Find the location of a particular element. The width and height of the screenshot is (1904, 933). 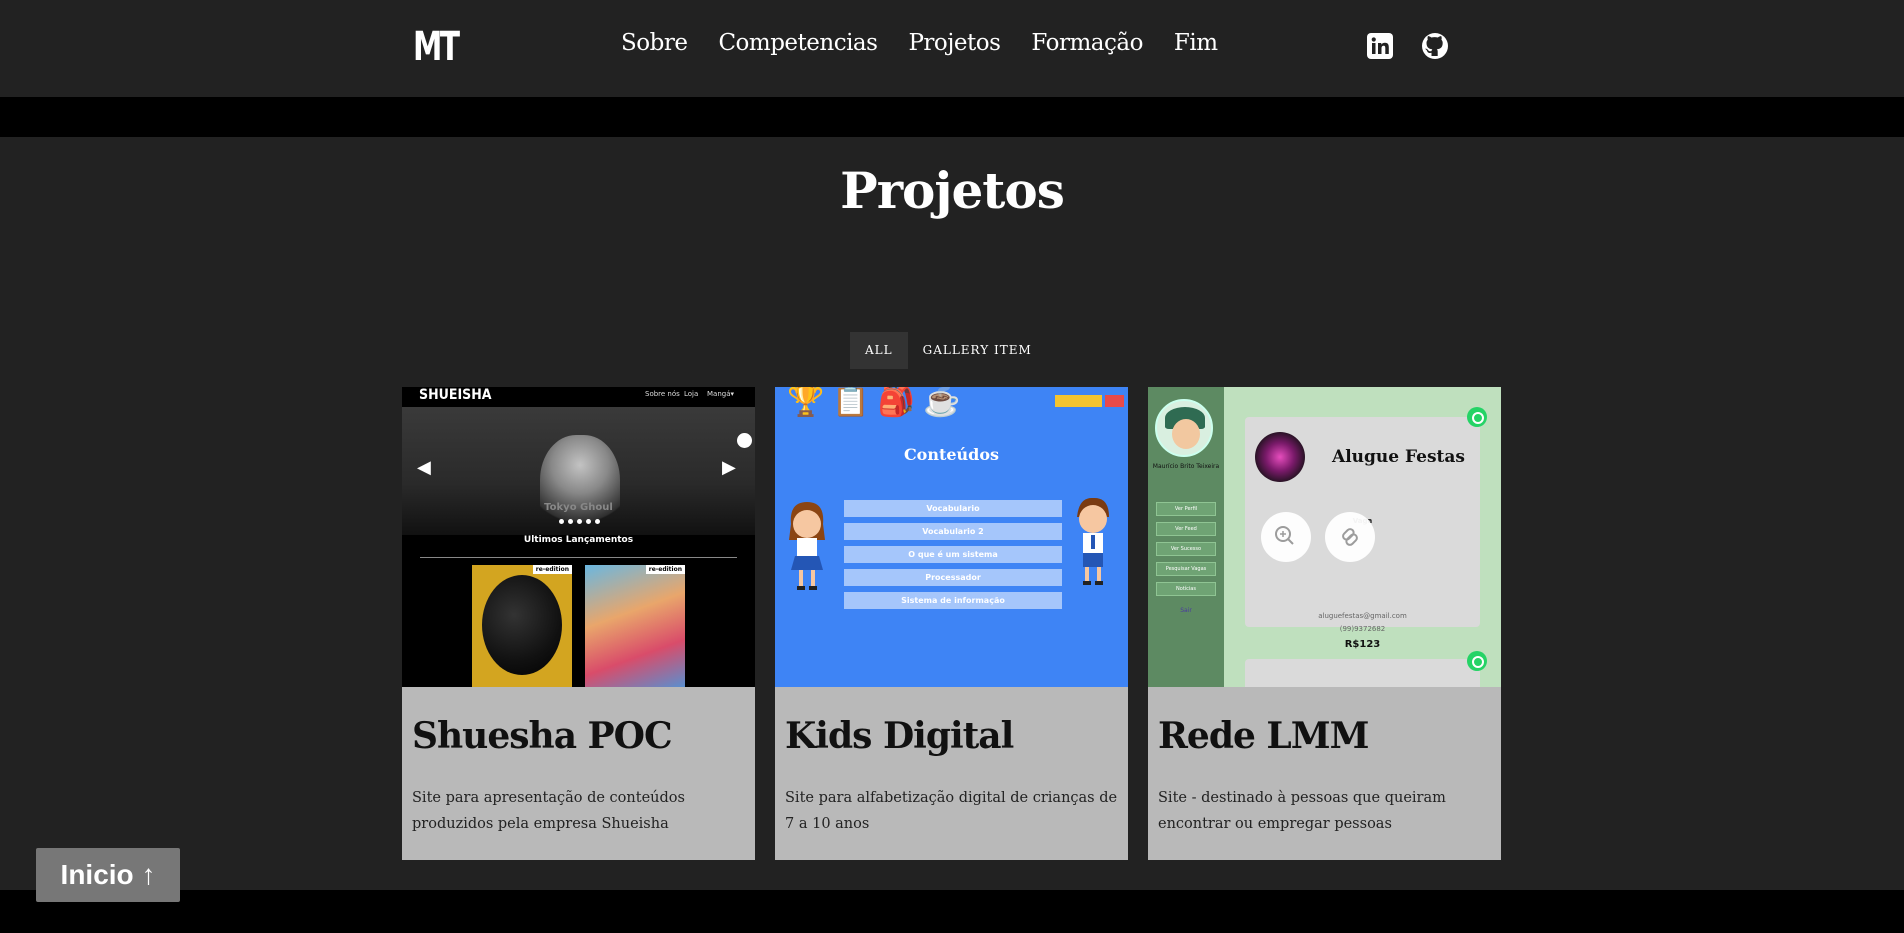

filter-bar: ALL GALLERY ITEM is located at coordinates (948, 350).